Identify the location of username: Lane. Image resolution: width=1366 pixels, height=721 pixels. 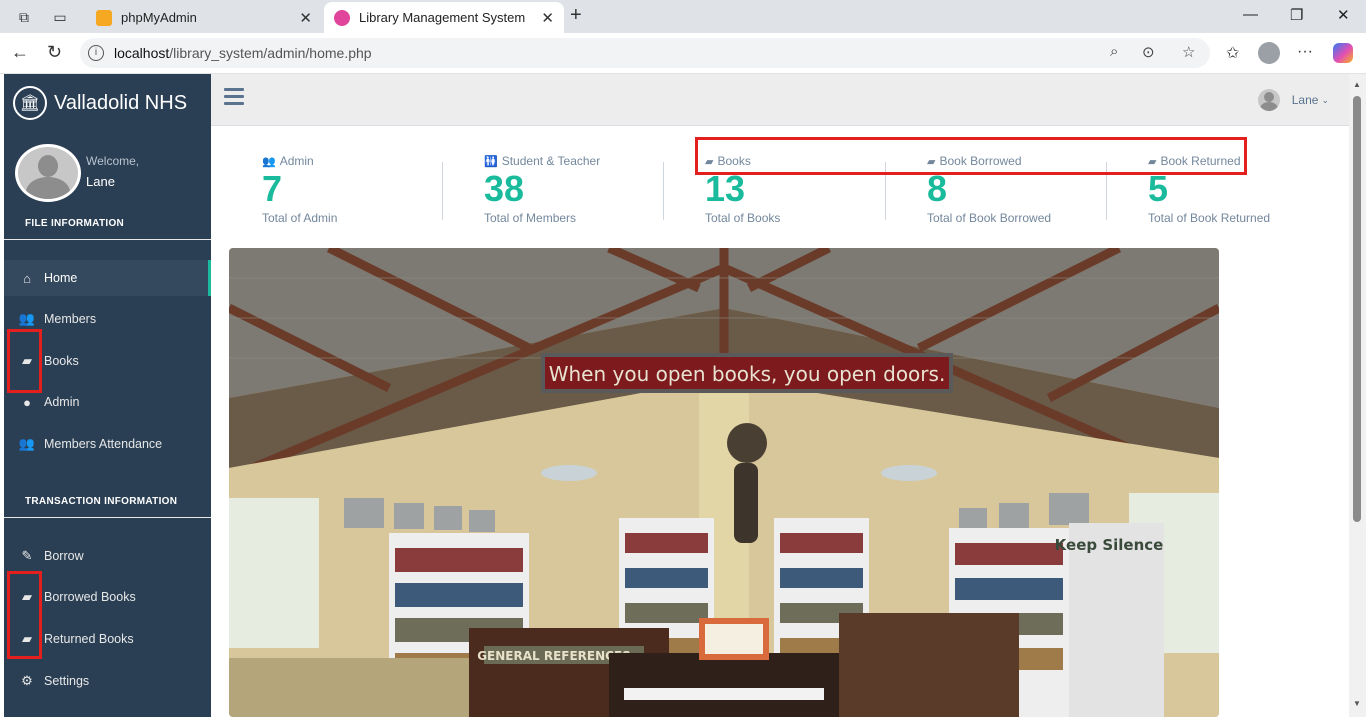
(100, 181).